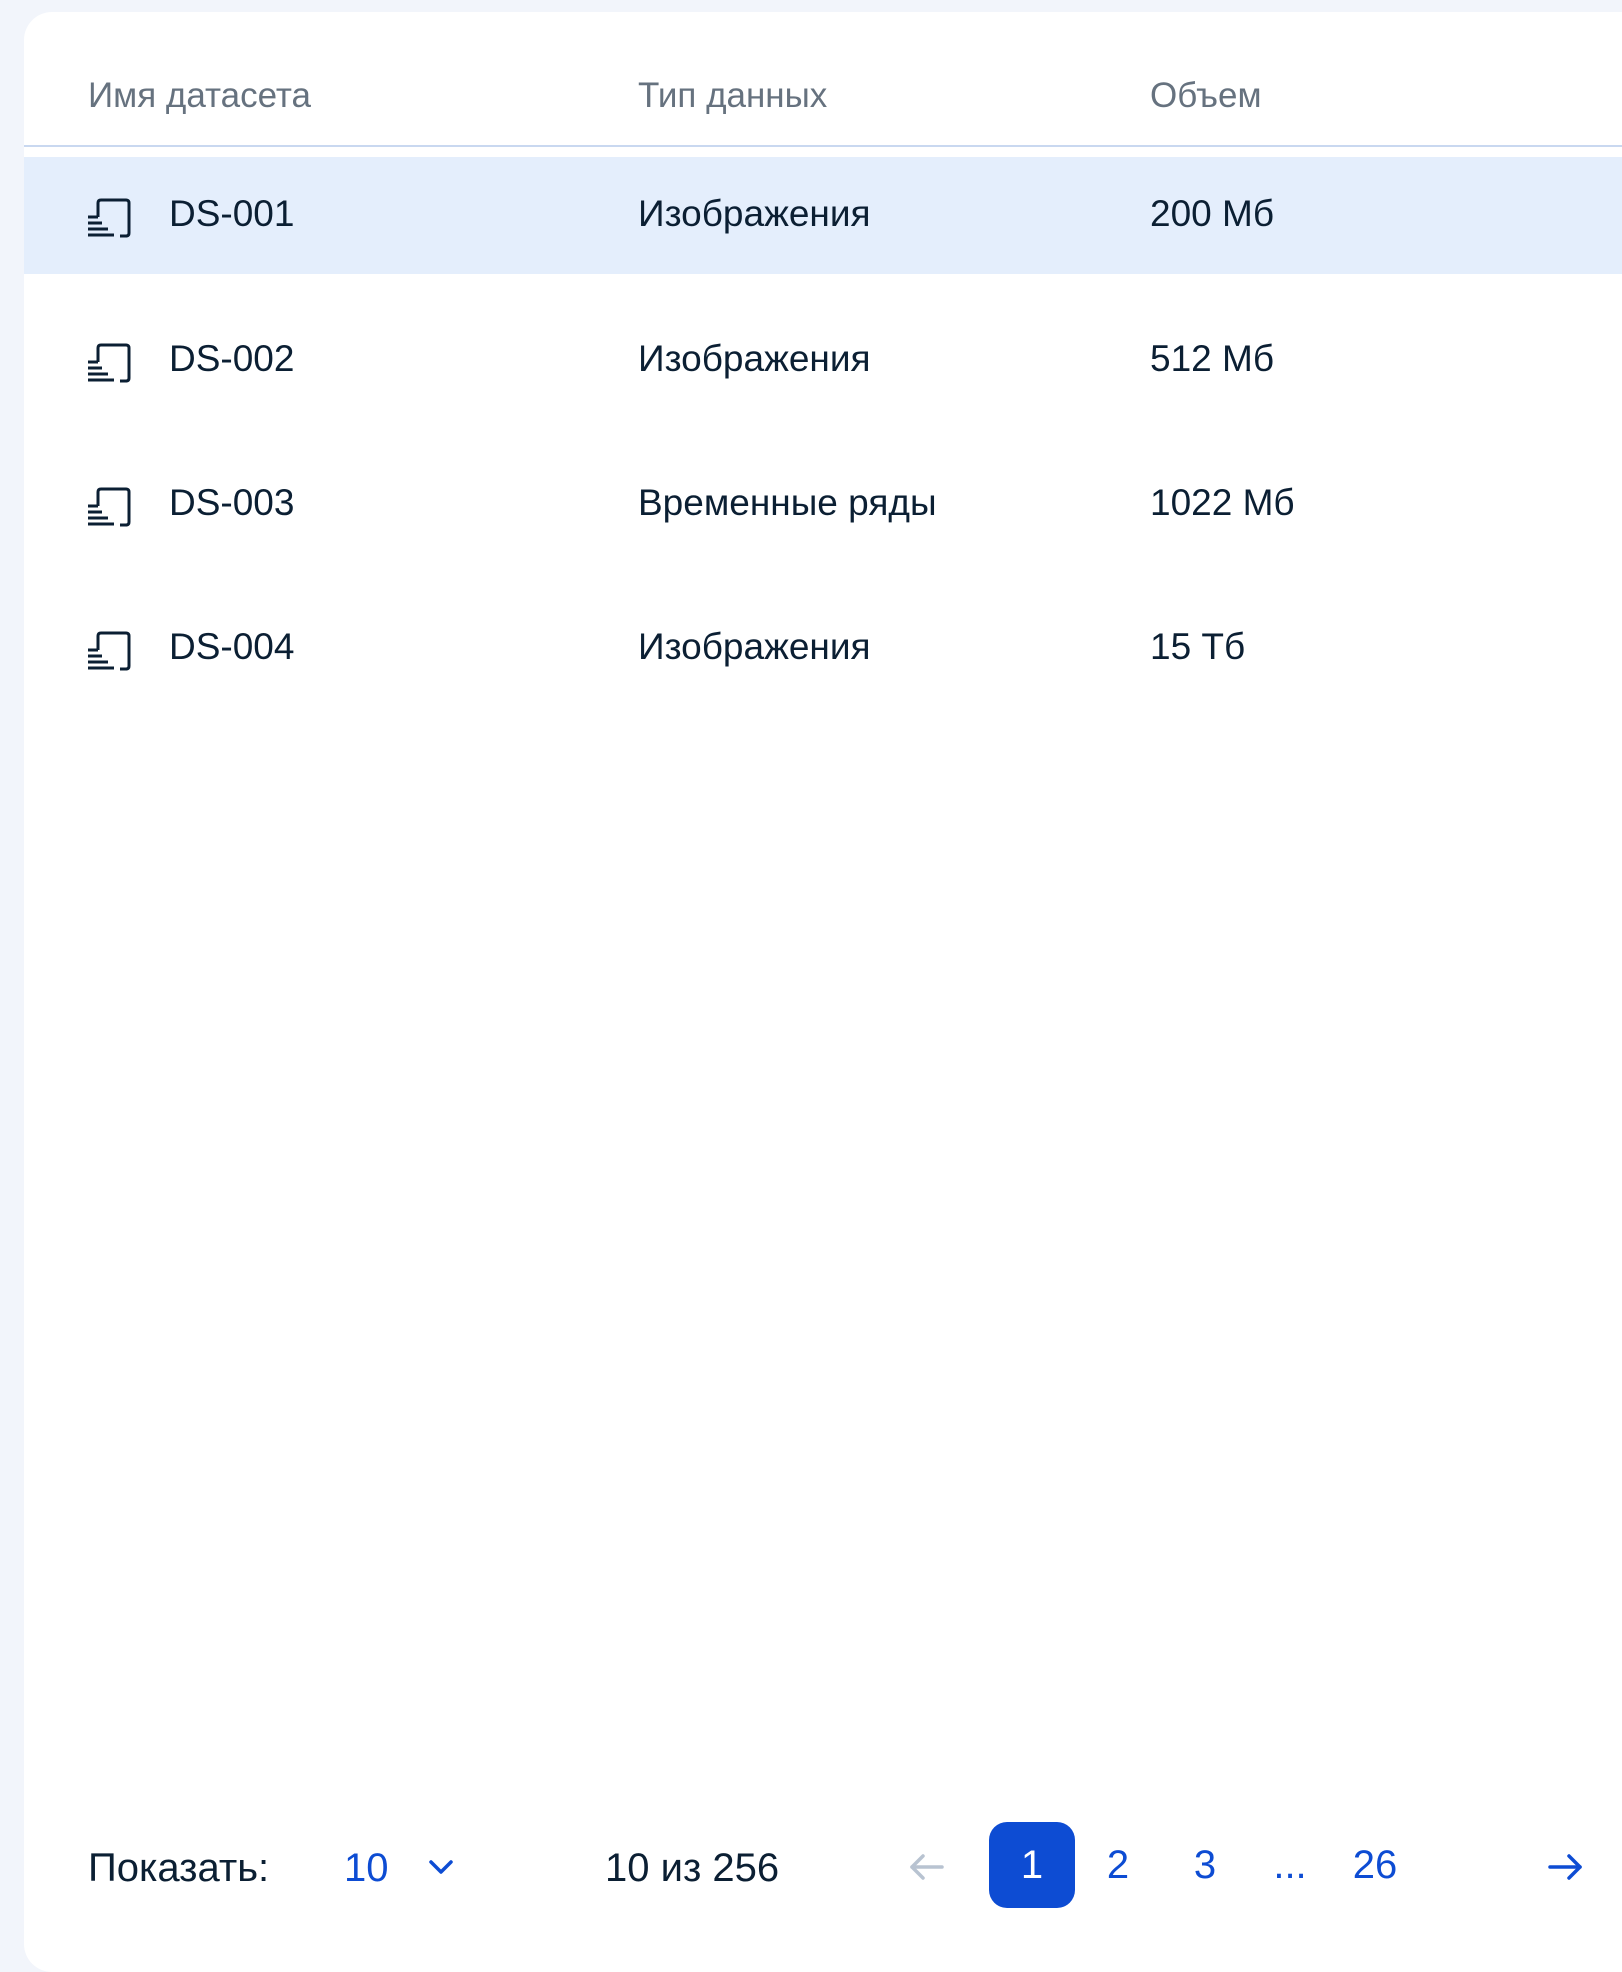  I want to click on table-header: Имя датасета Тип данных Объем, so click(823, 79).